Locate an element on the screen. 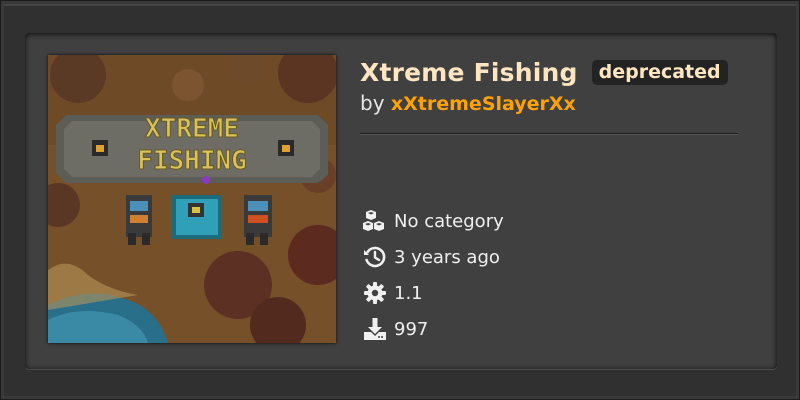  history-icon is located at coordinates (375, 257).